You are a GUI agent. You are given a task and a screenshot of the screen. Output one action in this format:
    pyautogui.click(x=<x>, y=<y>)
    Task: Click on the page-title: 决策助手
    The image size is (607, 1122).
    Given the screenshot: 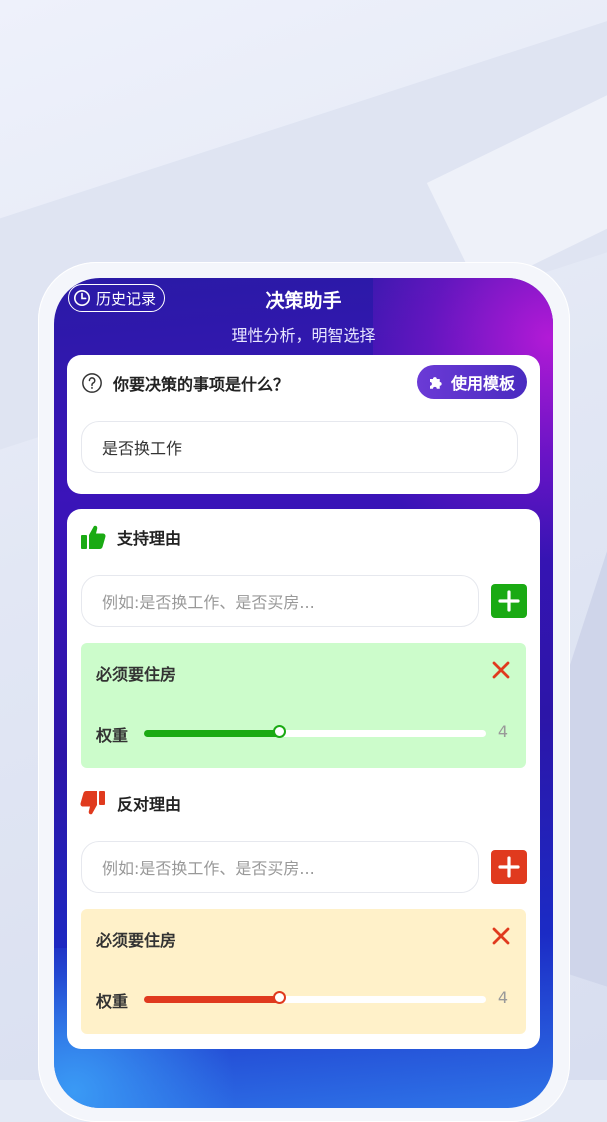 What is the action you would take?
    pyautogui.click(x=303, y=301)
    